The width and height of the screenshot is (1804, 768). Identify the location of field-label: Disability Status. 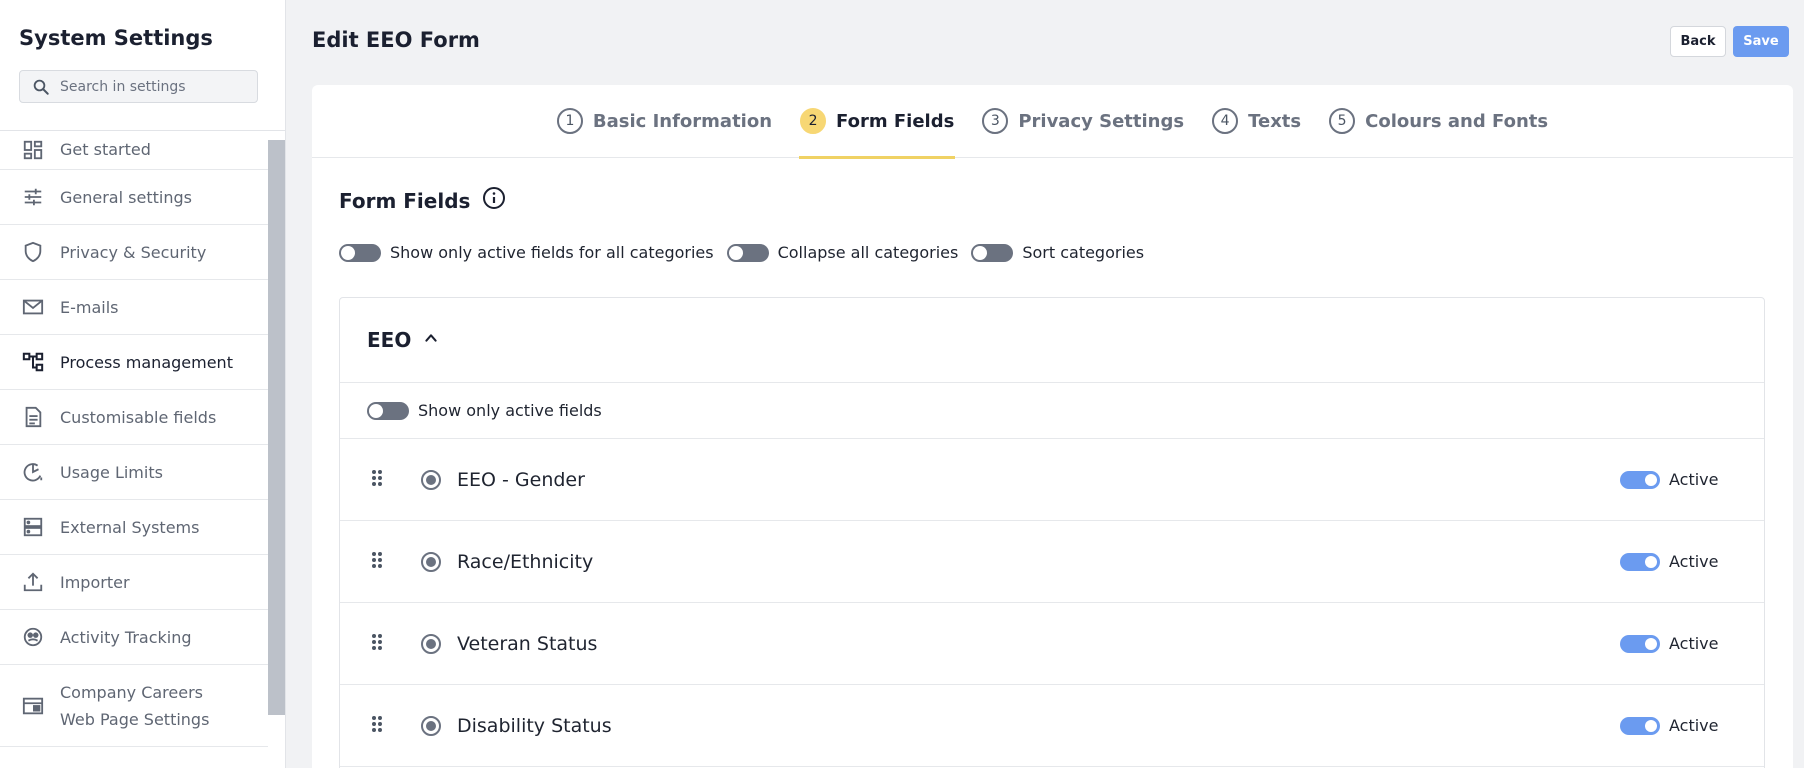
(534, 725).